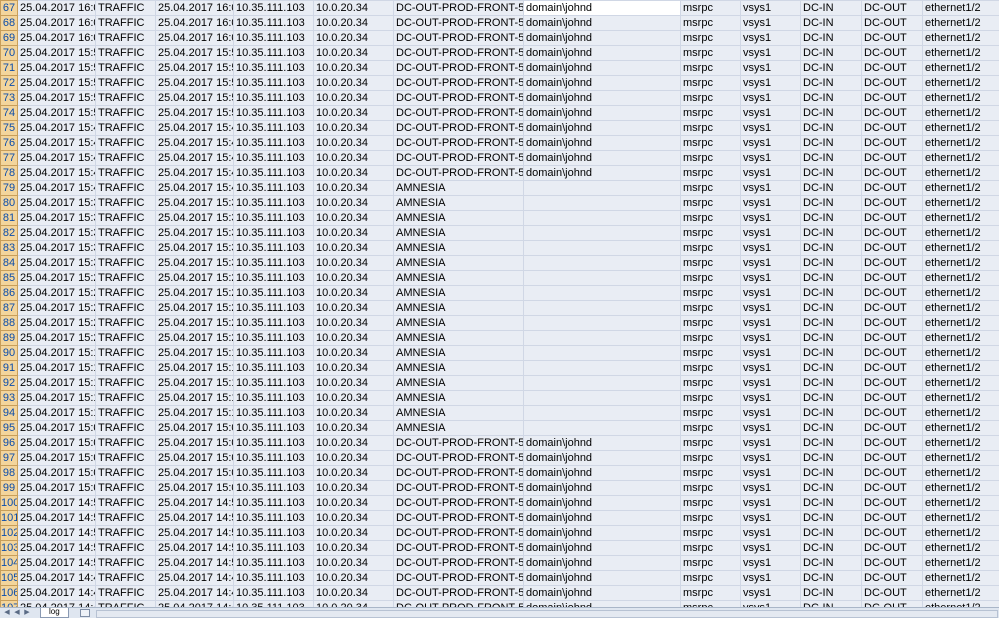  What do you see at coordinates (195, 473) in the screenshot?
I see `cell-generated-time: 25.04.2017 15:03` at bounding box center [195, 473].